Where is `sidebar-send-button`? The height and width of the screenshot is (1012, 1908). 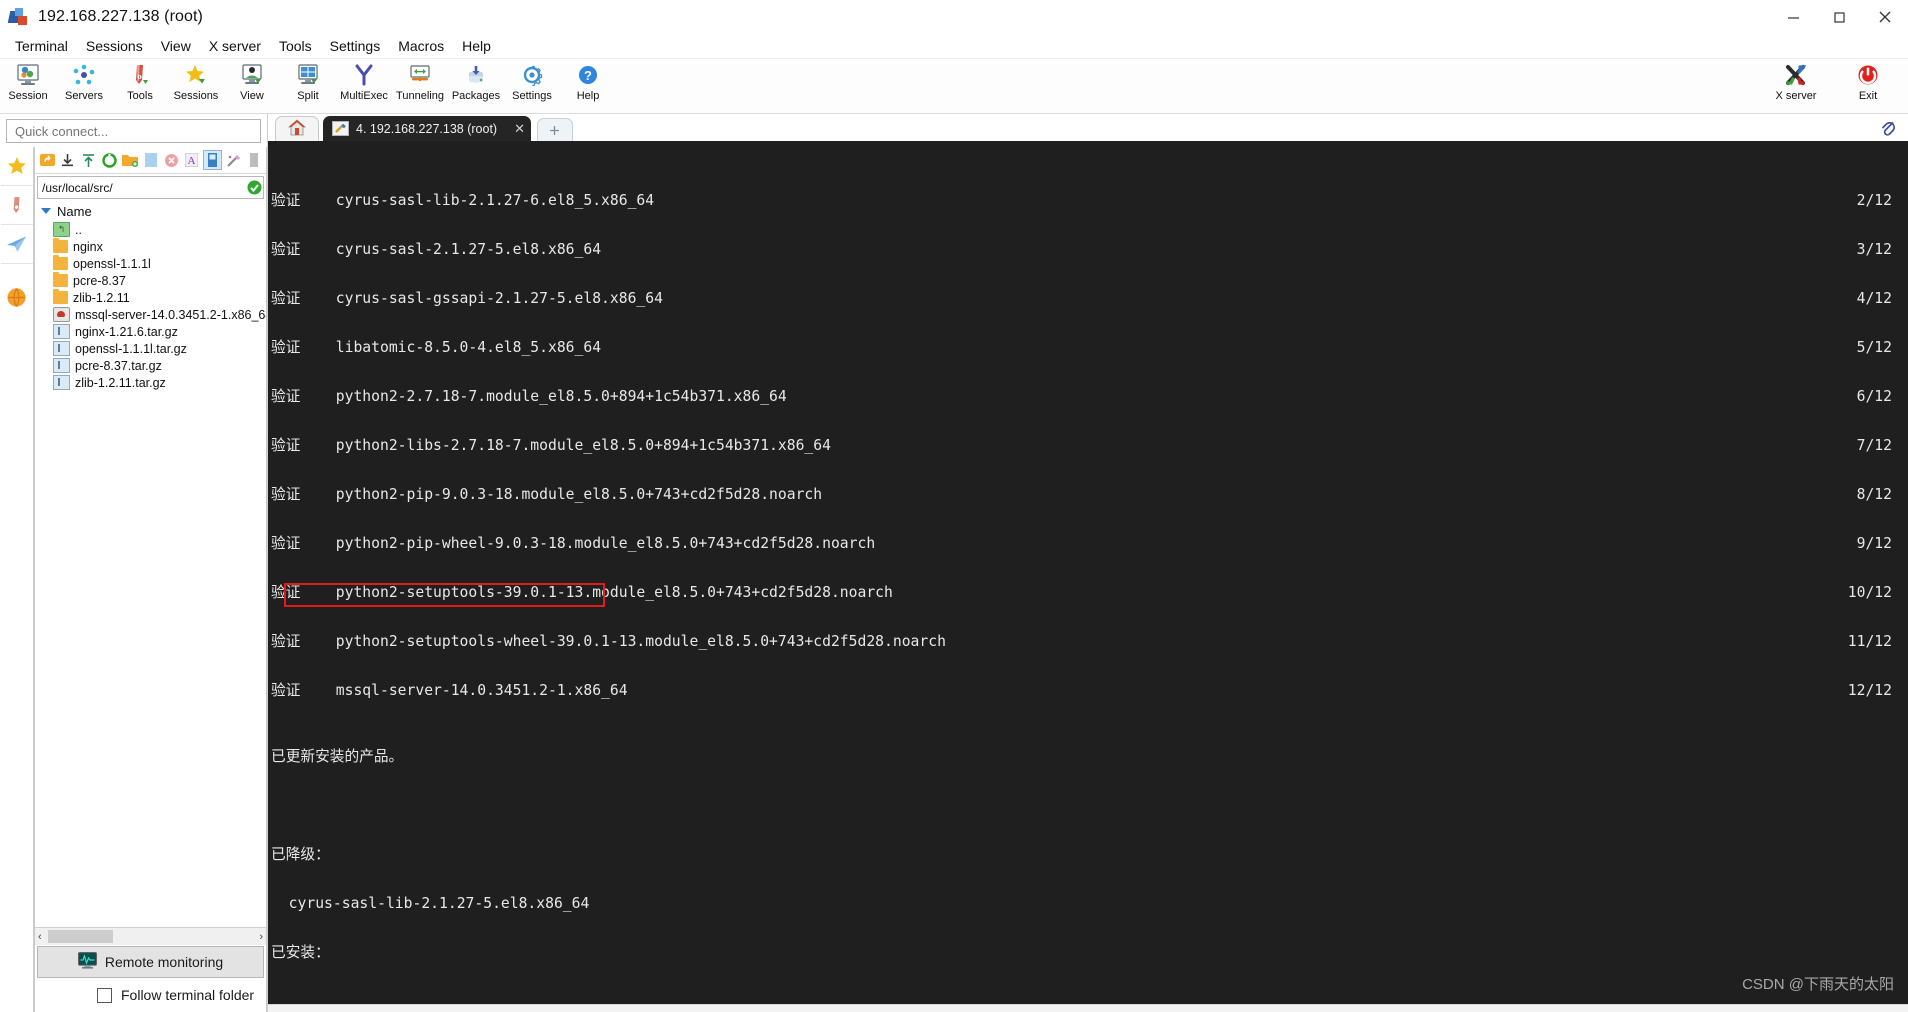
sidebar-send-button is located at coordinates (16, 244).